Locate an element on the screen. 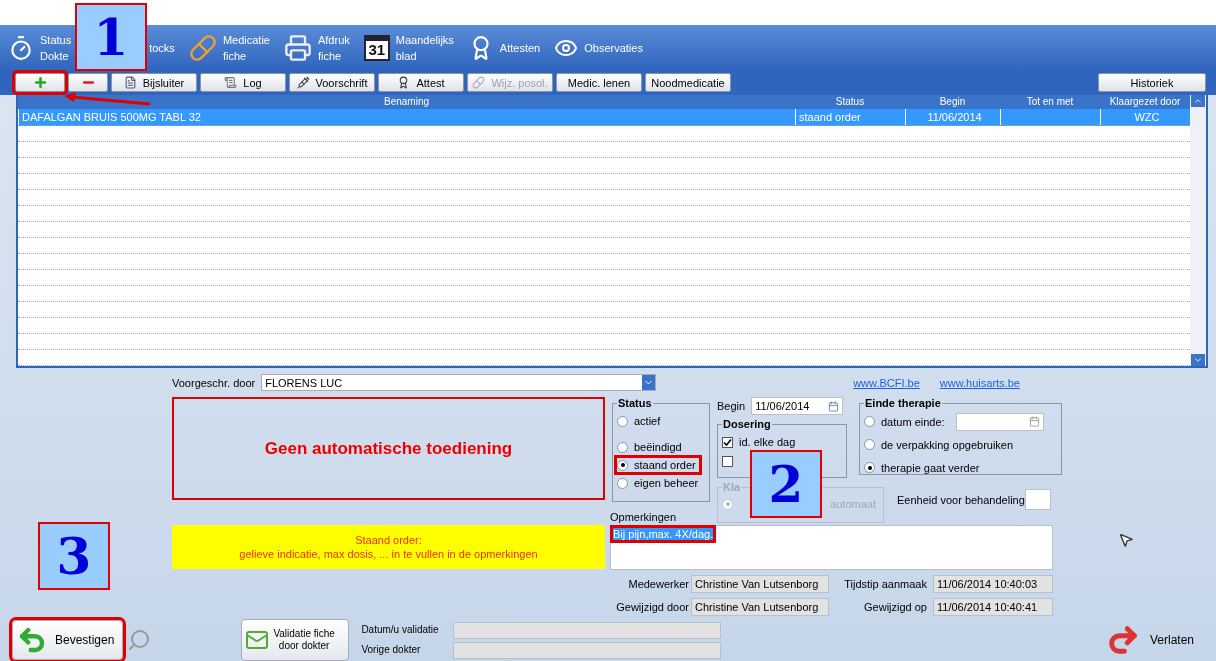  scrollbar is located at coordinates (1198, 230).